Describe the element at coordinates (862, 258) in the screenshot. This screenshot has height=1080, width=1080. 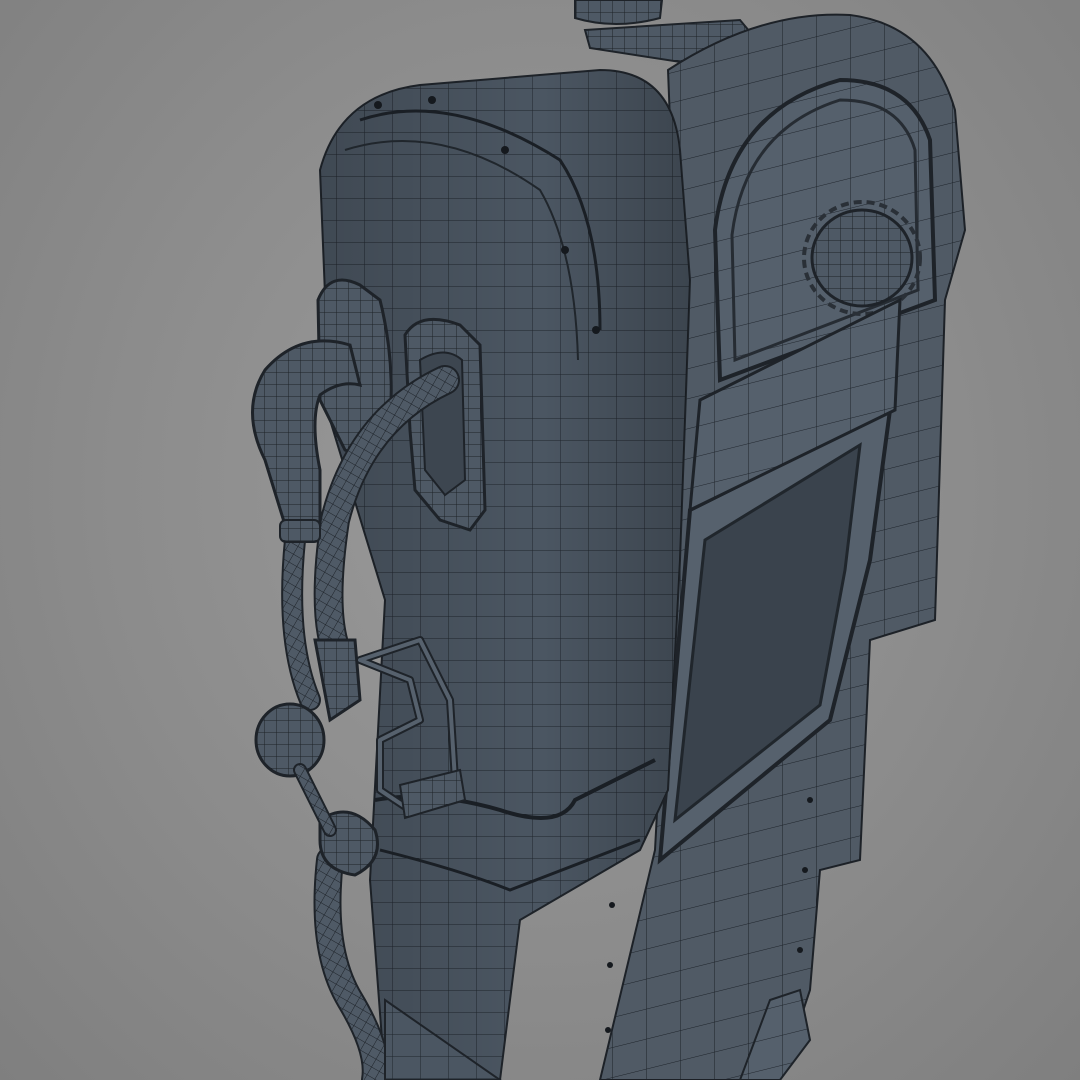
I see `dome-light` at that location.